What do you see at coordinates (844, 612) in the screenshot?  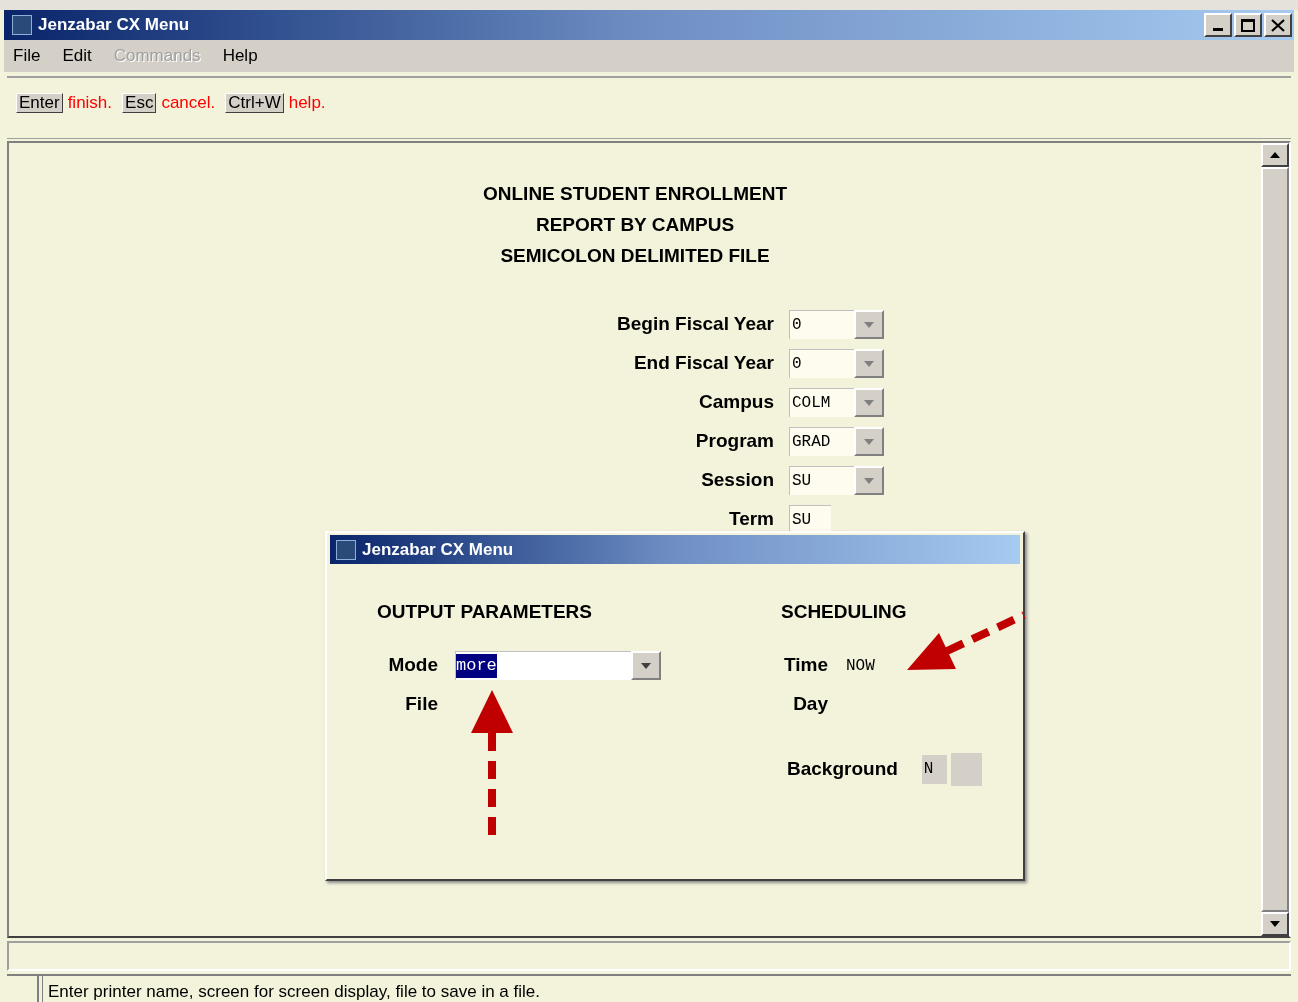 I see `section-heading: SCHEDULING` at bounding box center [844, 612].